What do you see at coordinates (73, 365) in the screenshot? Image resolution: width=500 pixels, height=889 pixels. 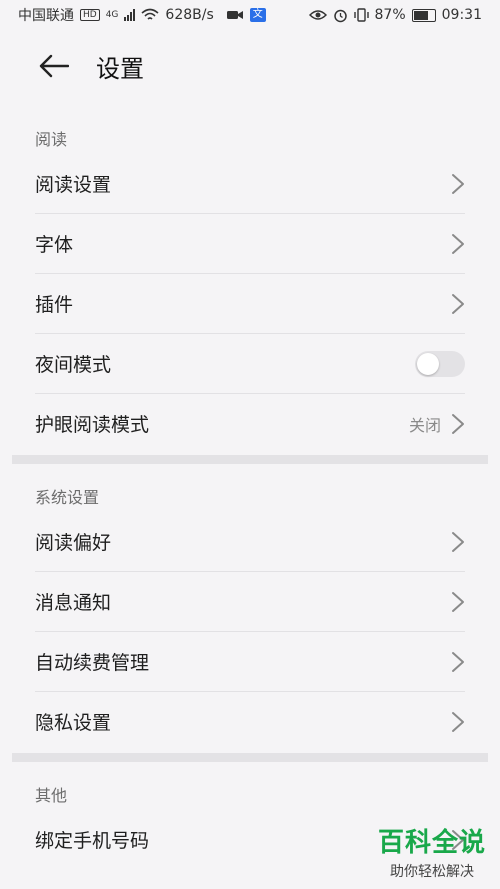 I see `settings-row-label: 夜间模式` at bounding box center [73, 365].